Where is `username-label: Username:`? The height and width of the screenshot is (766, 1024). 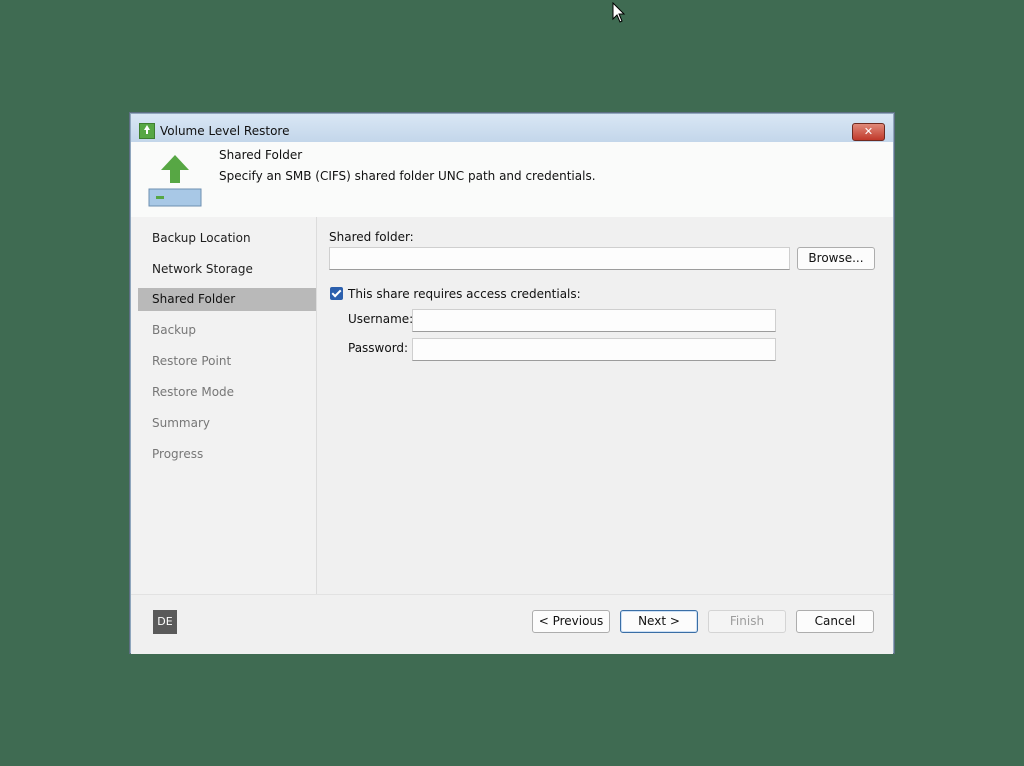 username-label: Username: is located at coordinates (381, 319).